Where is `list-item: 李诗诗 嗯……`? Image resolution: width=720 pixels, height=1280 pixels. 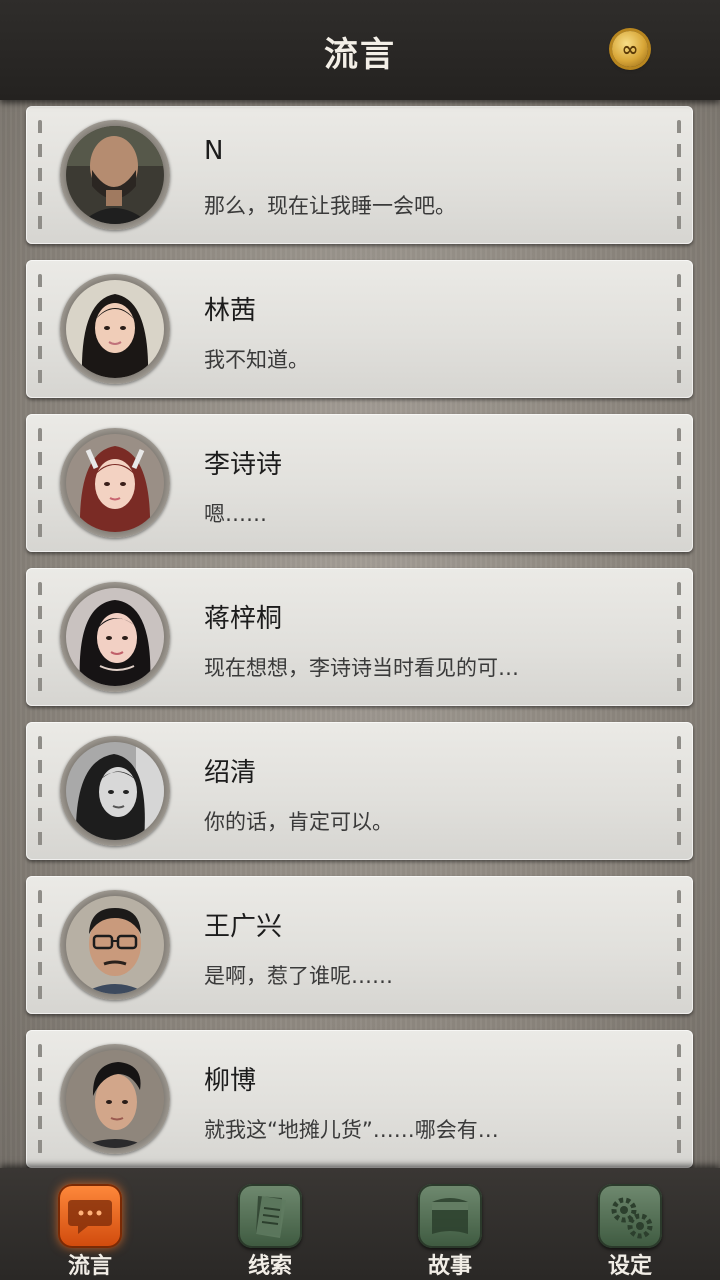 list-item: 李诗诗 嗯…… is located at coordinates (359, 483).